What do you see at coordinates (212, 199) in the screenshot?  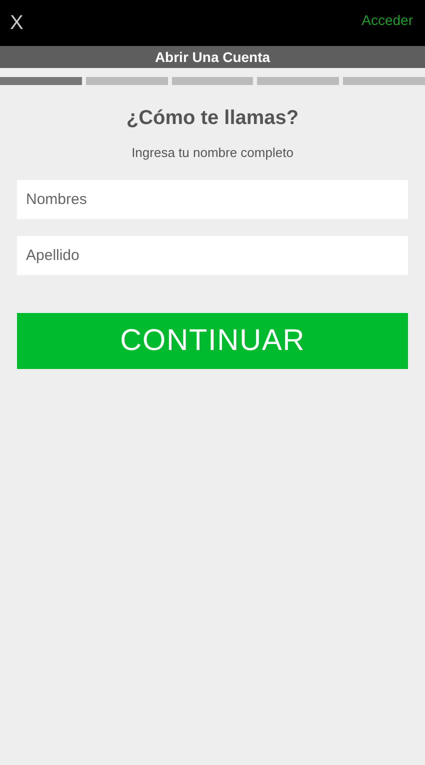 I see `text-field: Nombres` at bounding box center [212, 199].